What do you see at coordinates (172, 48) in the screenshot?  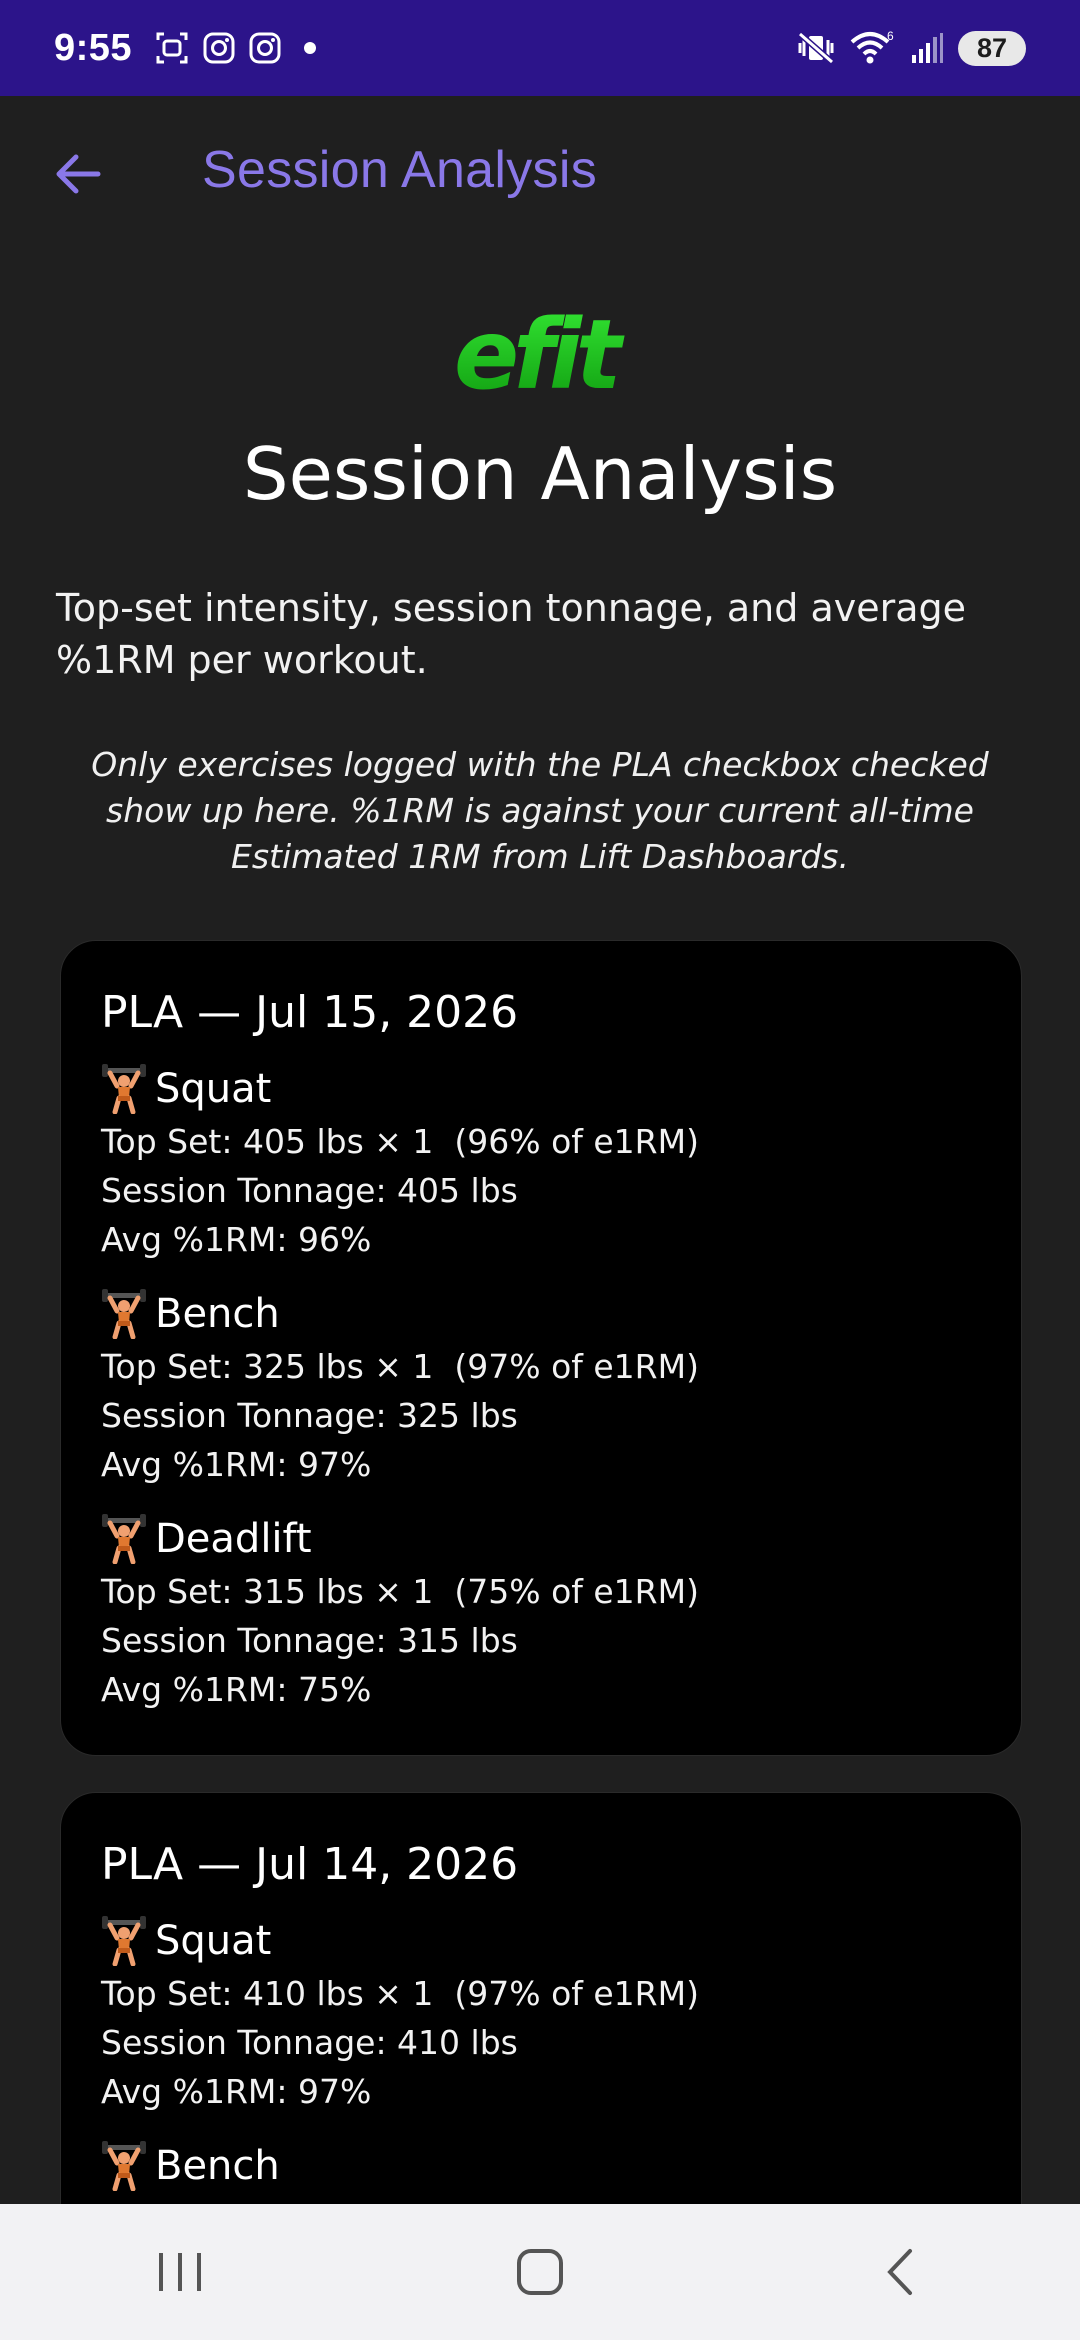 I see `screenshot-icon` at bounding box center [172, 48].